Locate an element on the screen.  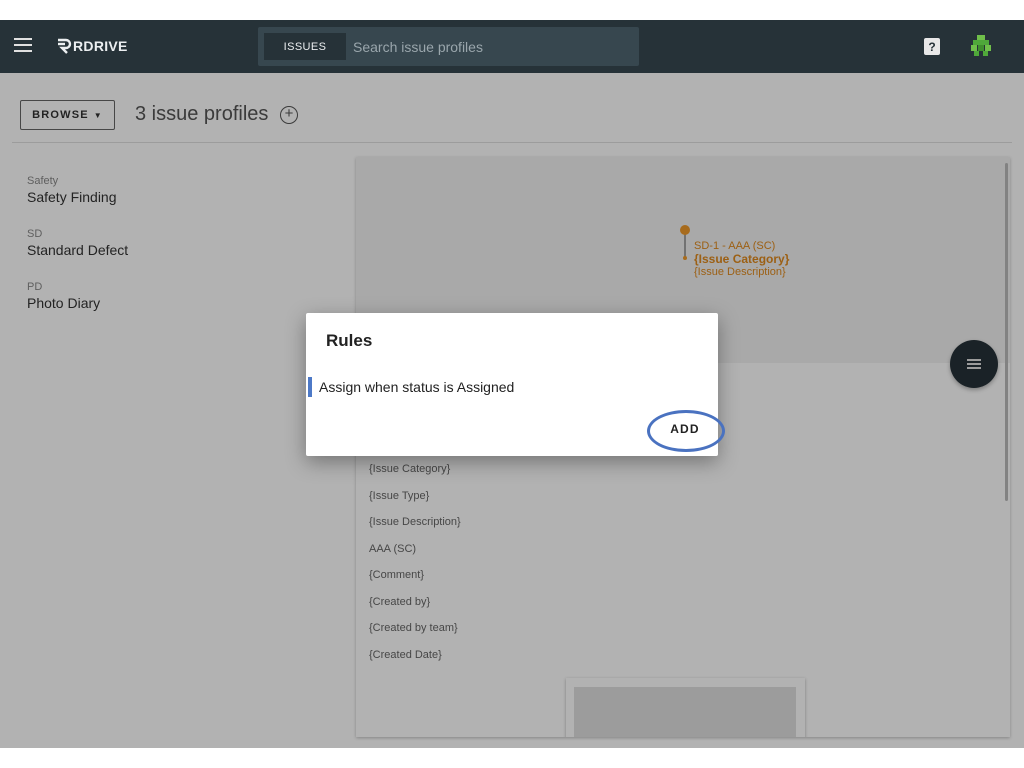
search-input is located at coordinates (493, 47).